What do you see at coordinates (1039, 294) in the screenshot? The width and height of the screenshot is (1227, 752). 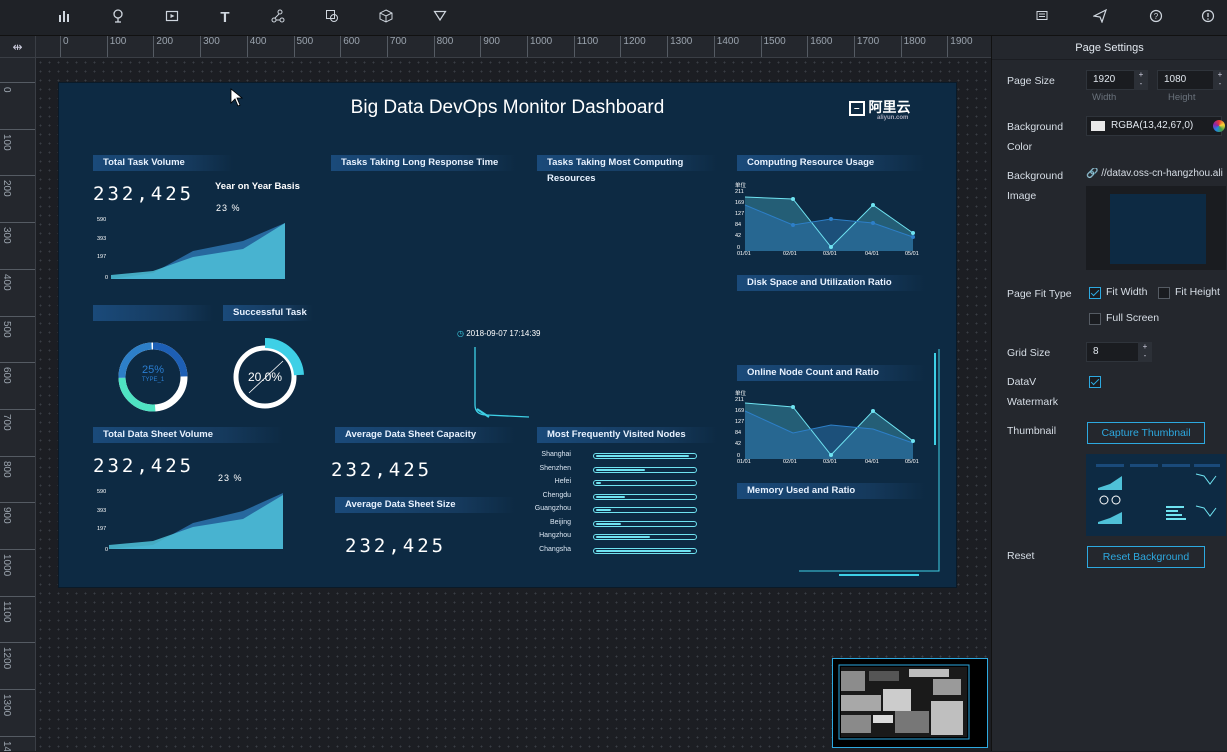 I see `page-fit-label: Page Fit Type` at bounding box center [1039, 294].